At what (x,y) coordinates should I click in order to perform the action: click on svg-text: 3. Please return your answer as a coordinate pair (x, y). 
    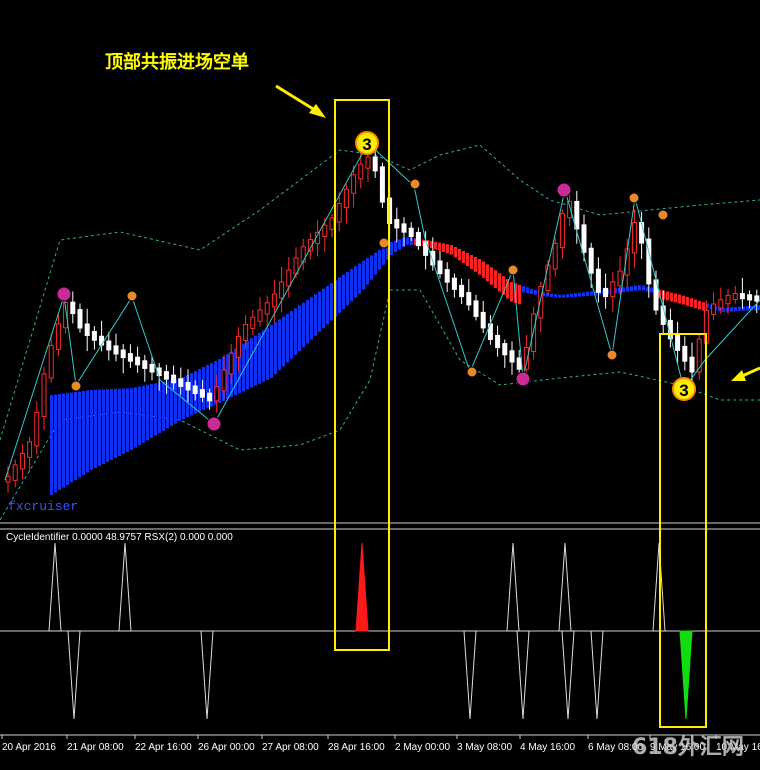
    Looking at the image, I should click on (366, 144).